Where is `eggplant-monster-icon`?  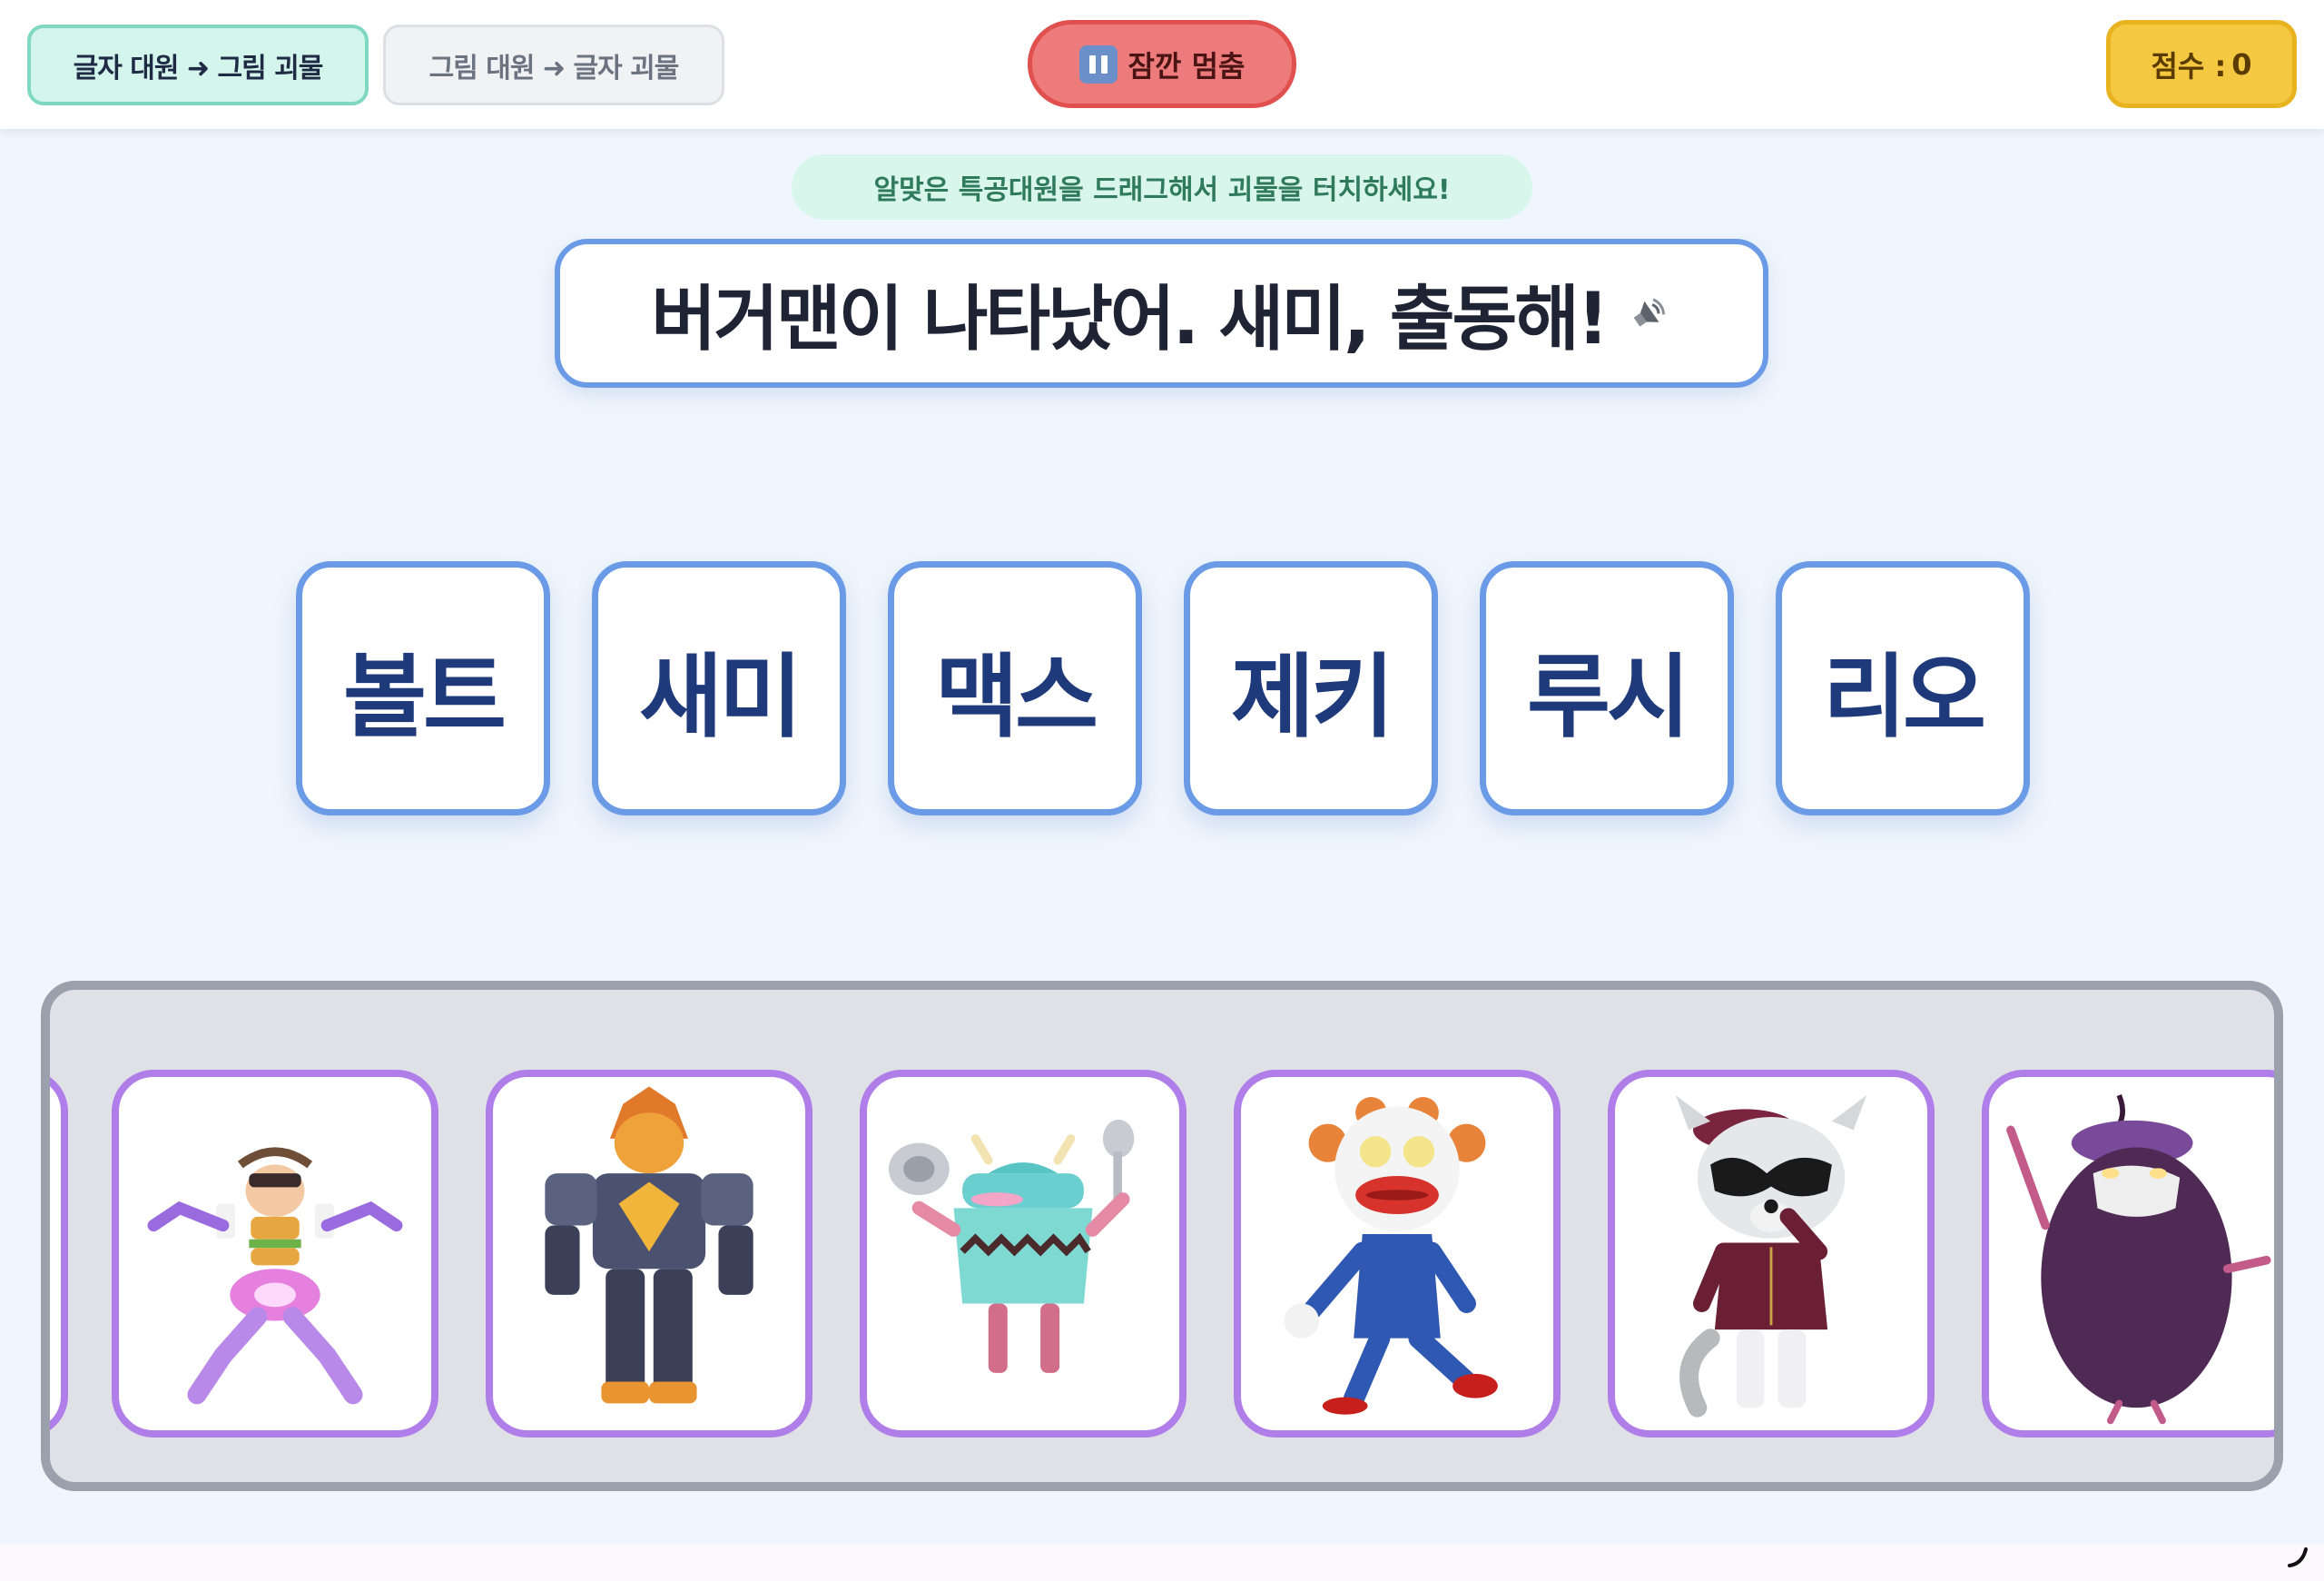
eggplant-monster-icon is located at coordinates (2138, 1259).